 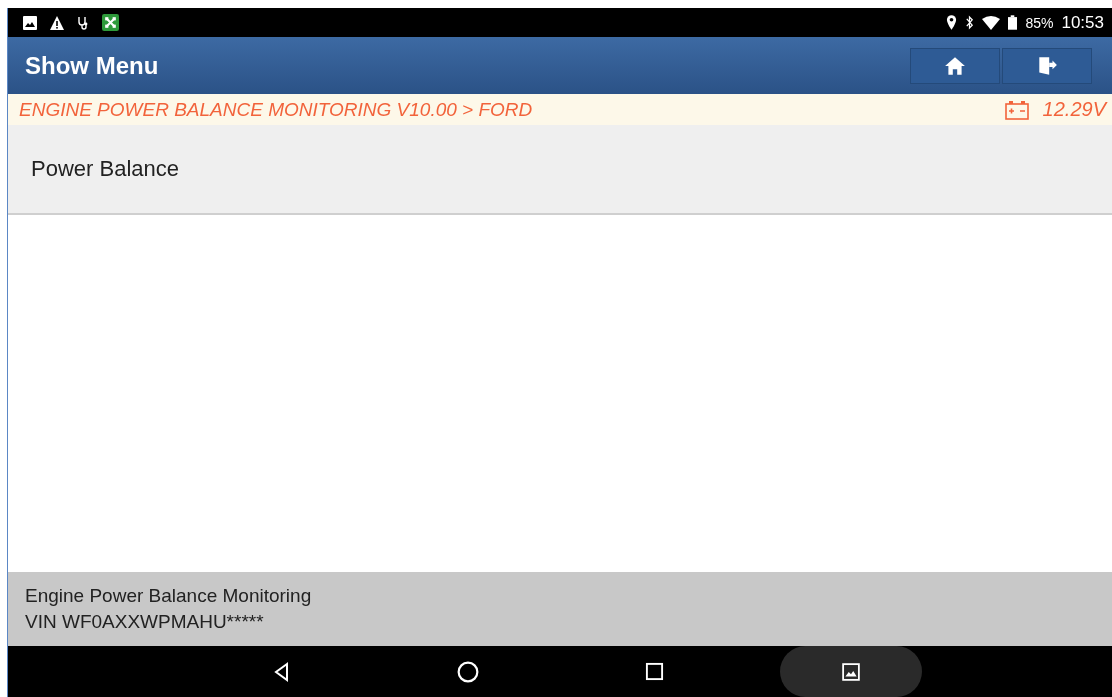 What do you see at coordinates (169, 596) in the screenshot?
I see `info-text: Engine Power Balance Monitoring` at bounding box center [169, 596].